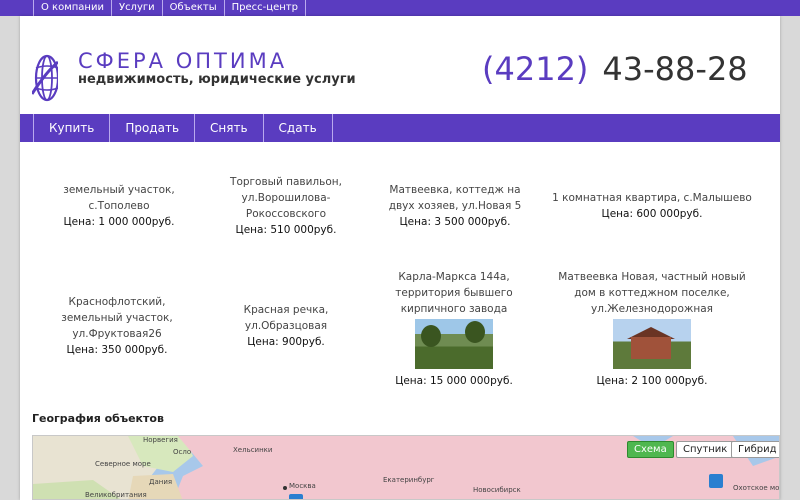 Image resolution: width=800 pixels, height=500 pixels. I want to click on listing-price: Цена: 350 000руб., so click(117, 350).